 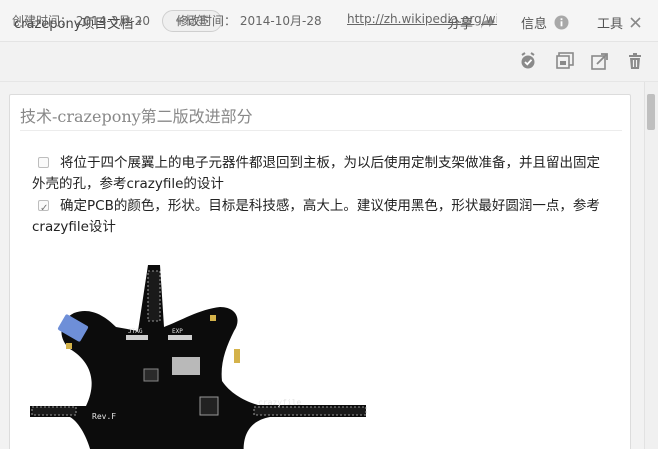 What do you see at coordinates (177, 331) in the screenshot?
I see `pcb-exp-label: EXP` at bounding box center [177, 331].